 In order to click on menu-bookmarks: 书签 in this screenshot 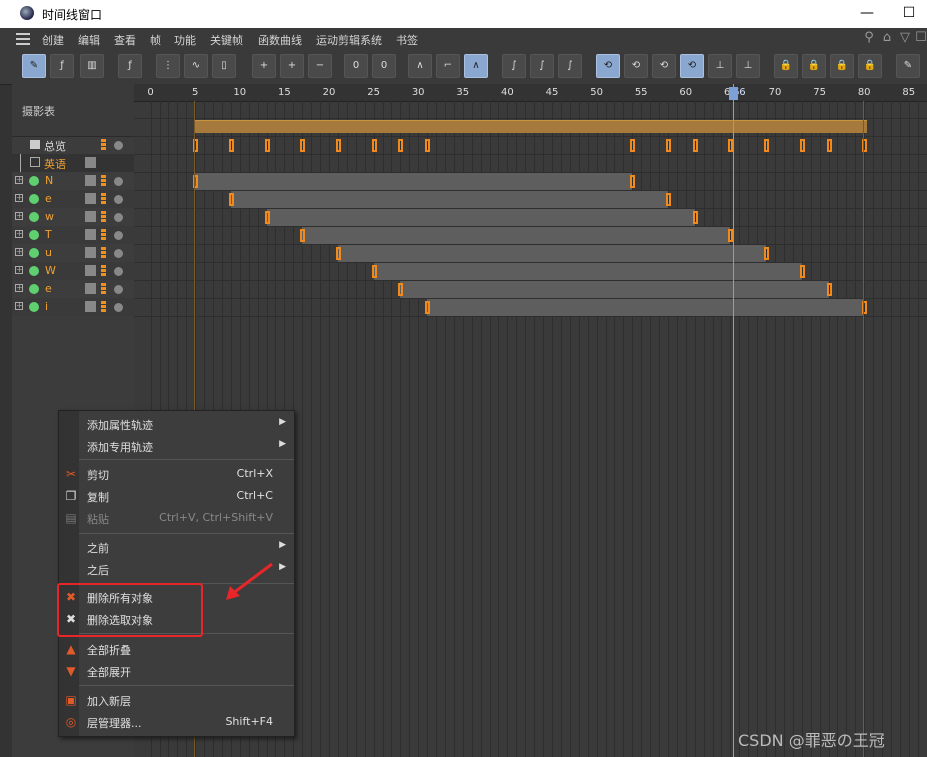, I will do `click(407, 40)`.